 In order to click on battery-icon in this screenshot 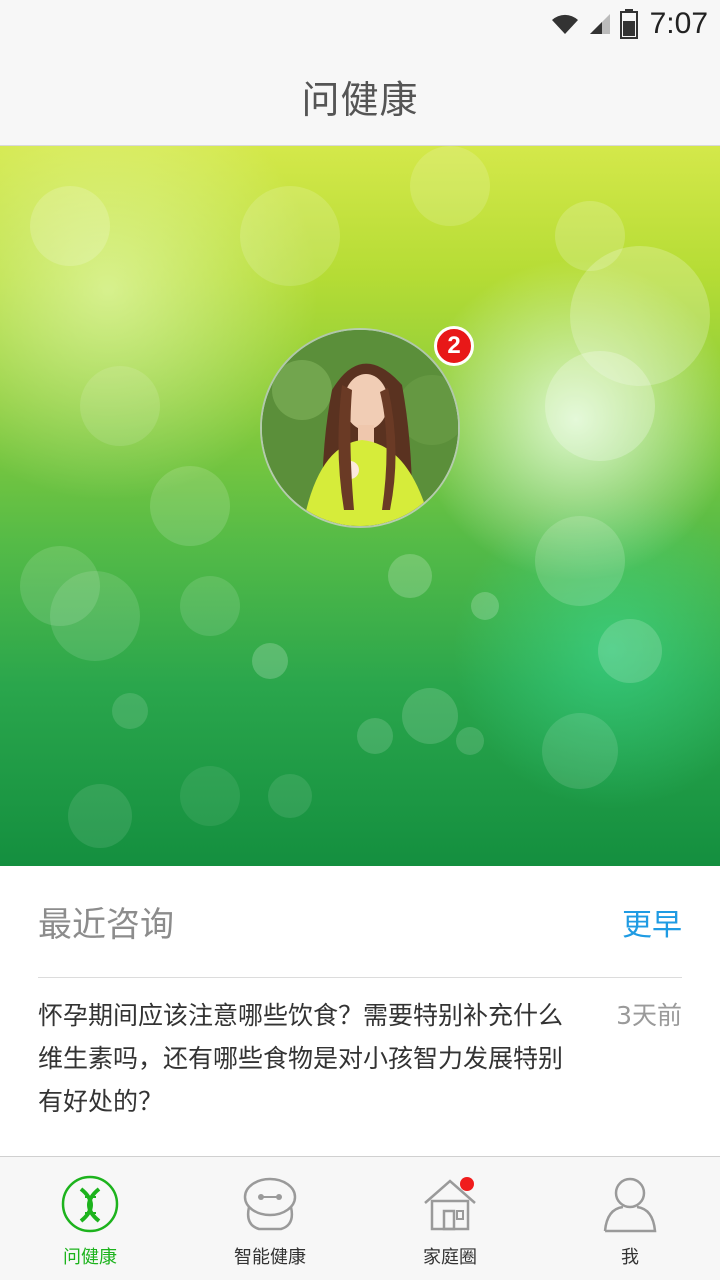, I will do `click(628, 24)`.